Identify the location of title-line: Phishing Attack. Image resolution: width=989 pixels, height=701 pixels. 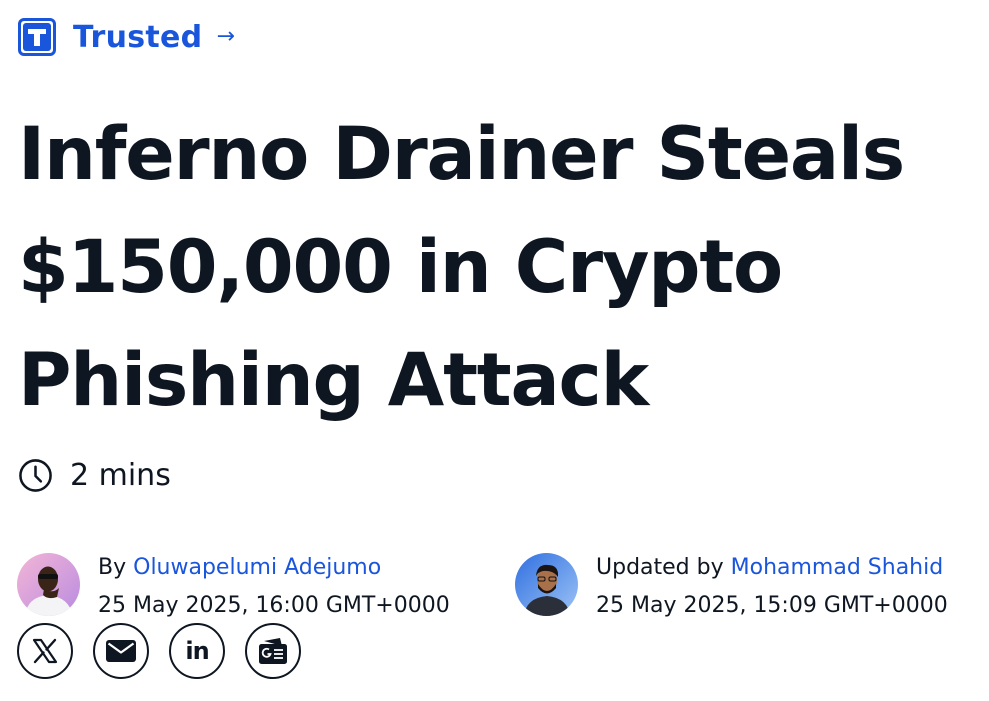
(333, 380).